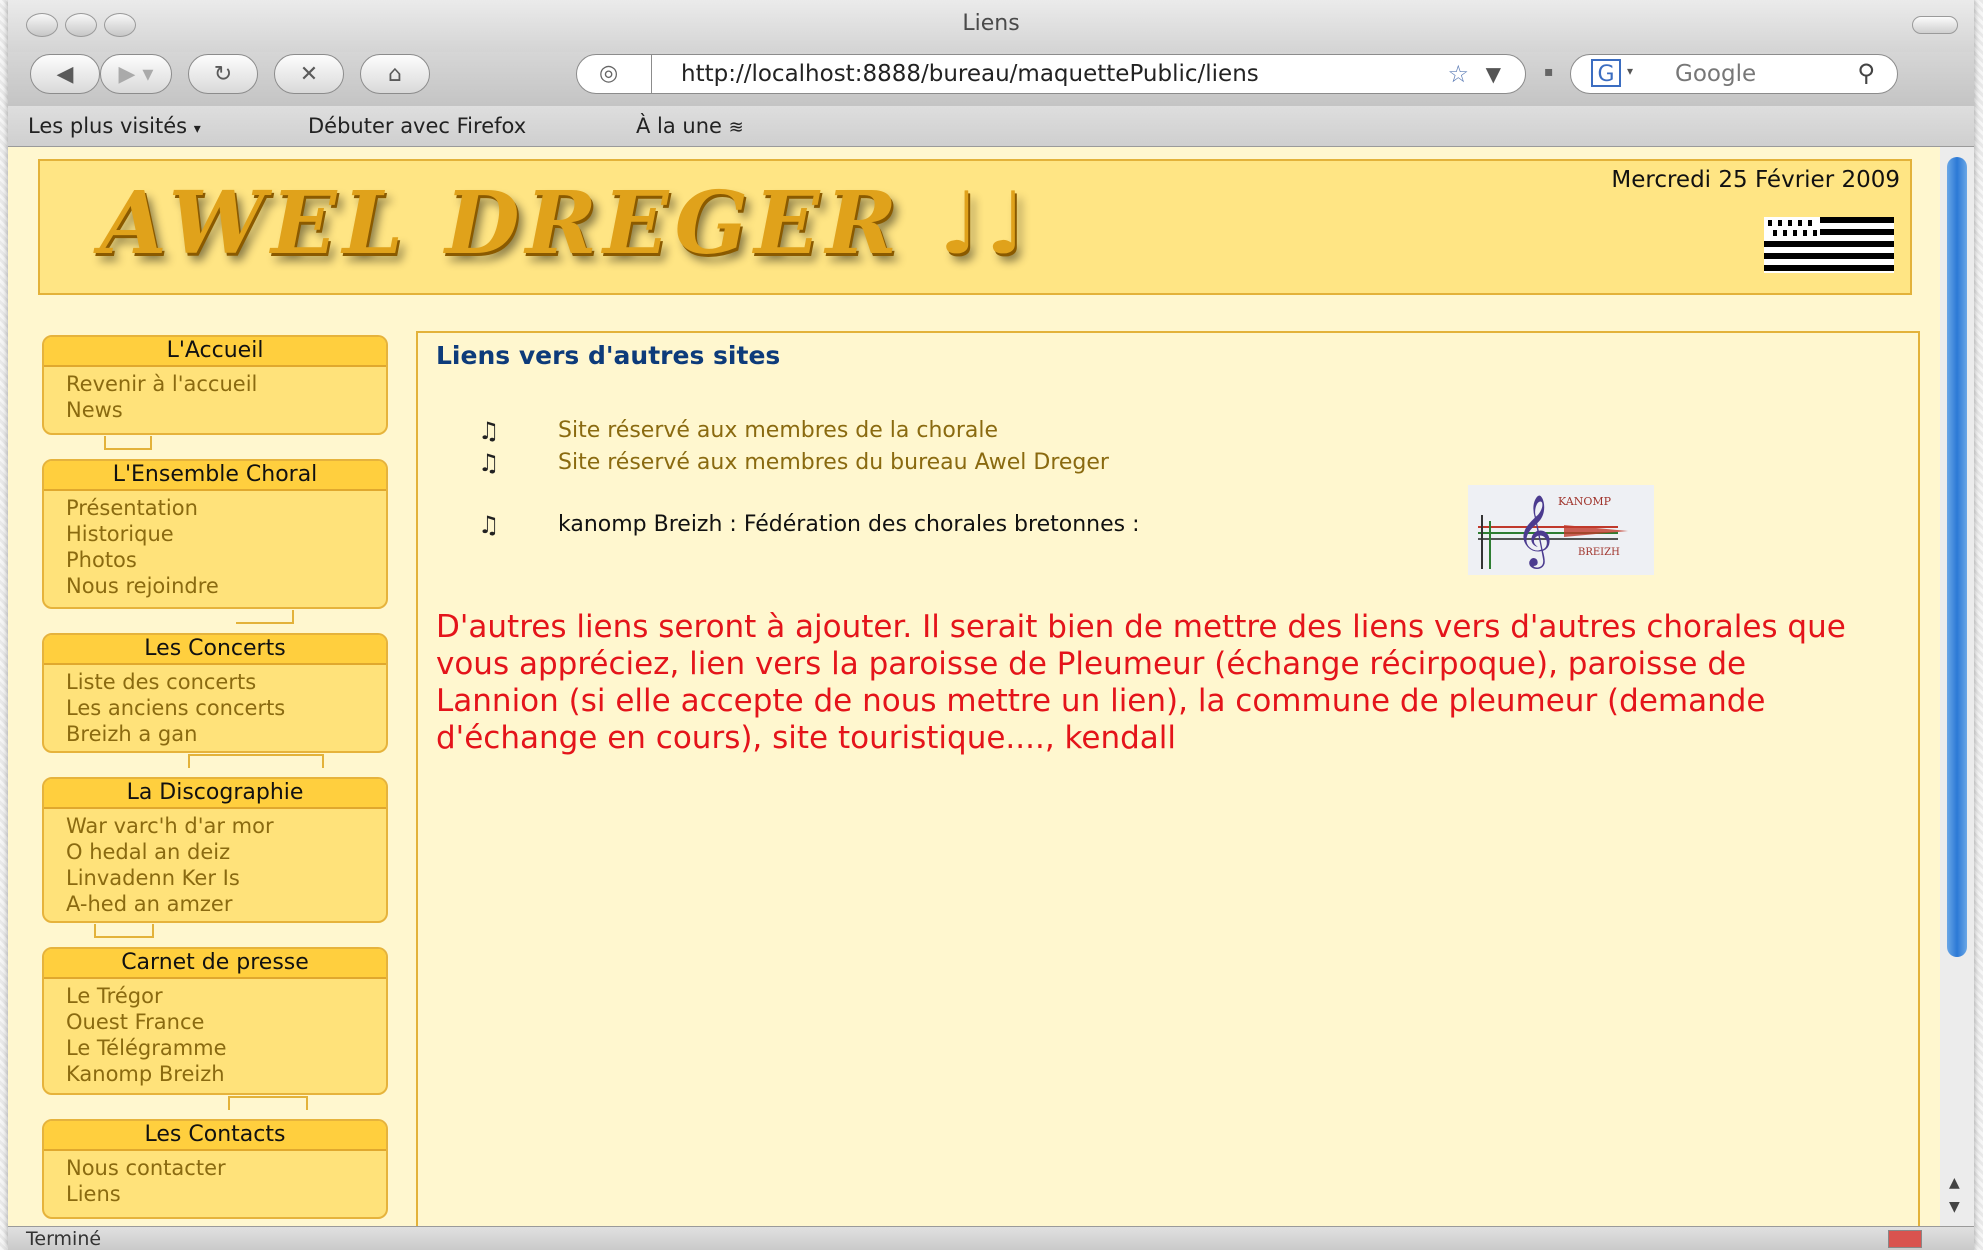 The height and width of the screenshot is (1250, 1983). What do you see at coordinates (1493, 74) in the screenshot?
I see `history-dropdown-icon: ▼` at bounding box center [1493, 74].